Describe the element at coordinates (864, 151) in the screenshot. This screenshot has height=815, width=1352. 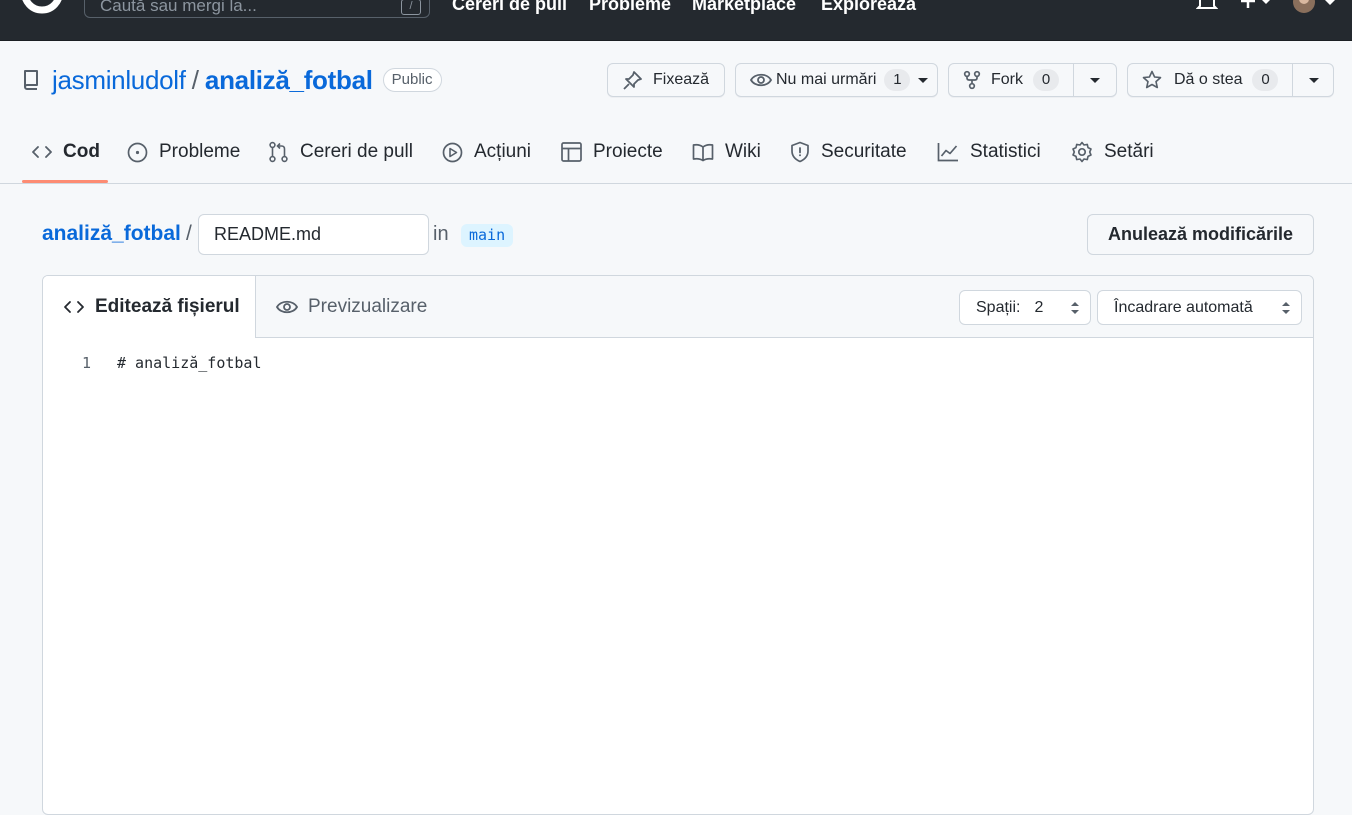
I see `tab-label: Securitate` at that location.